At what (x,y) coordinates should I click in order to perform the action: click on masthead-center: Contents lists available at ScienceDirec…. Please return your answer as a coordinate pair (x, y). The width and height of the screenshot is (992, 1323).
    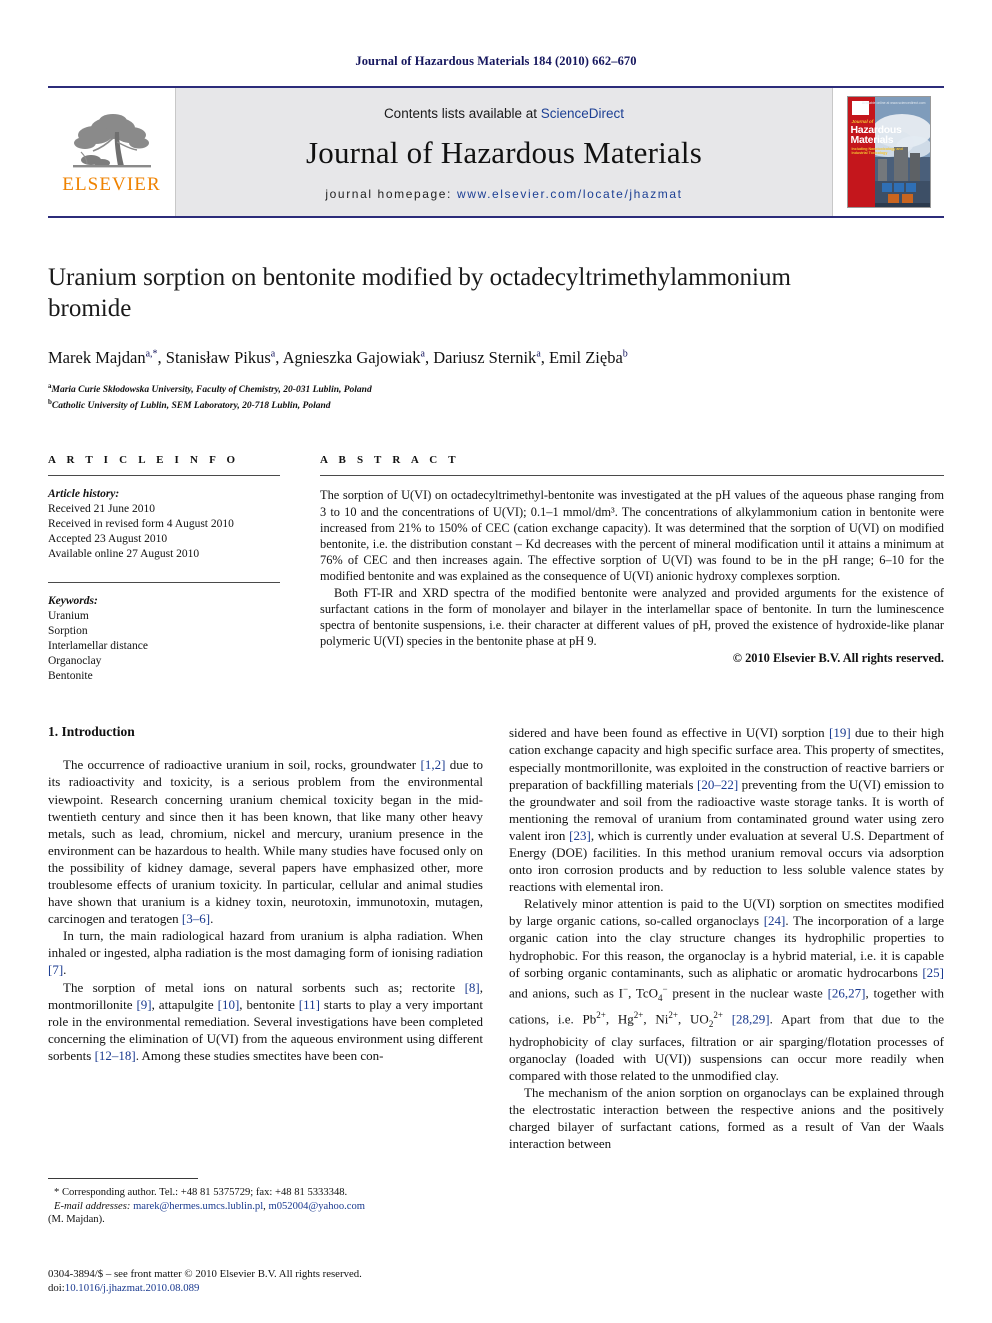
    Looking at the image, I should click on (504, 152).